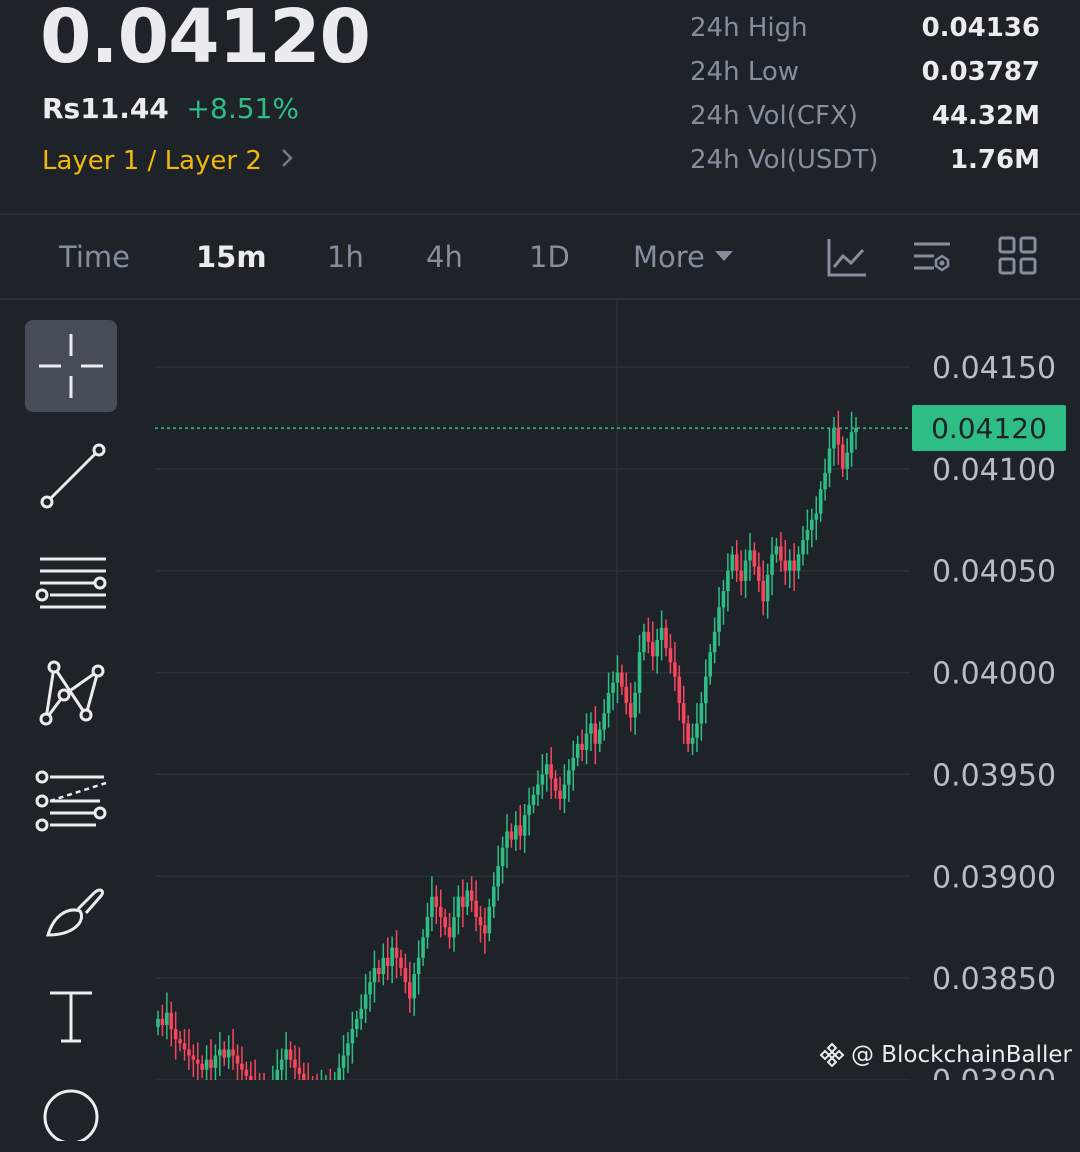 The width and height of the screenshot is (1080, 1152). What do you see at coordinates (444, 257) in the screenshot?
I see `tab-4h: 4h` at bounding box center [444, 257].